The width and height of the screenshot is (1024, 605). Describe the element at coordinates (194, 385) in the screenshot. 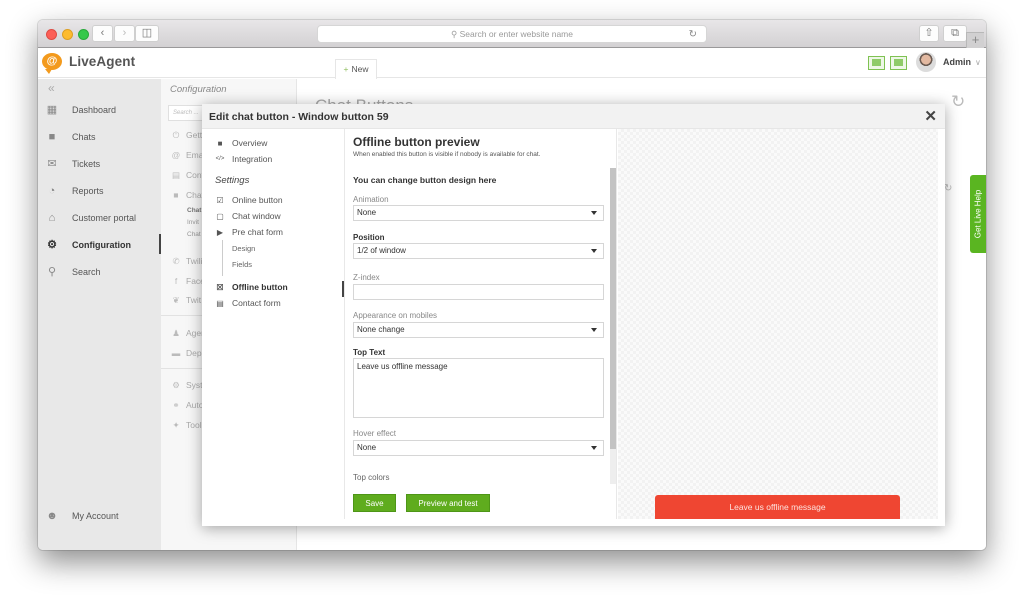

I see `config-label: Syst` at that location.